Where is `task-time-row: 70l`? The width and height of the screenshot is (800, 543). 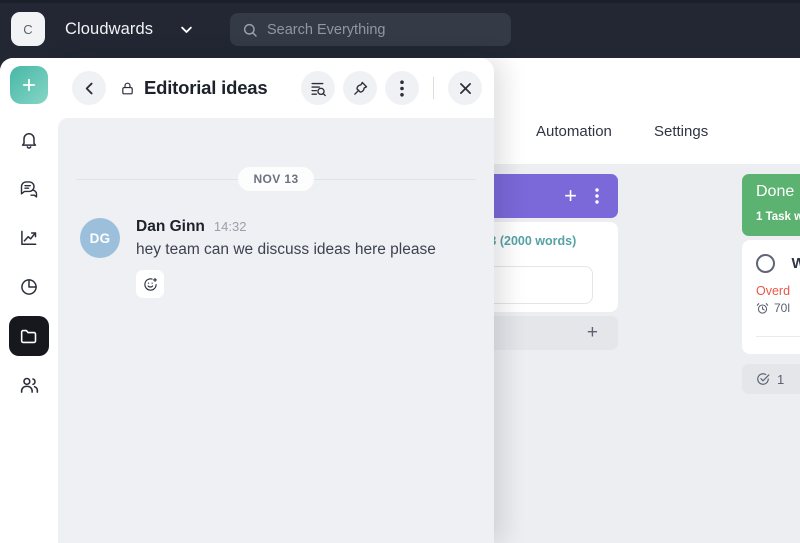
task-time-row: 70l is located at coordinates (778, 308).